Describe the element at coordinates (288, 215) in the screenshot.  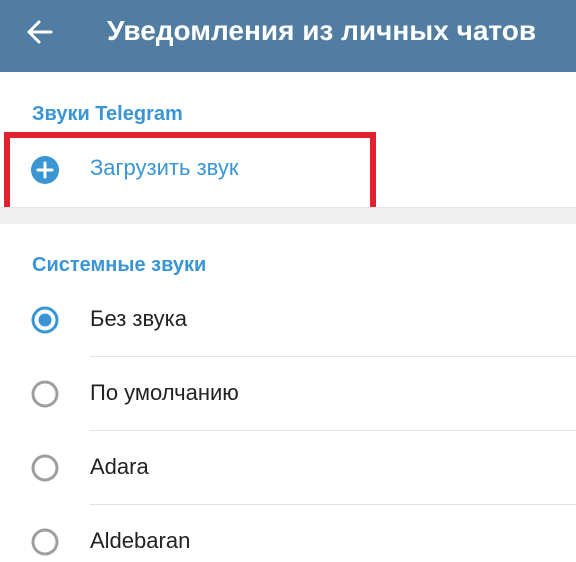
I see `section-divider` at that location.